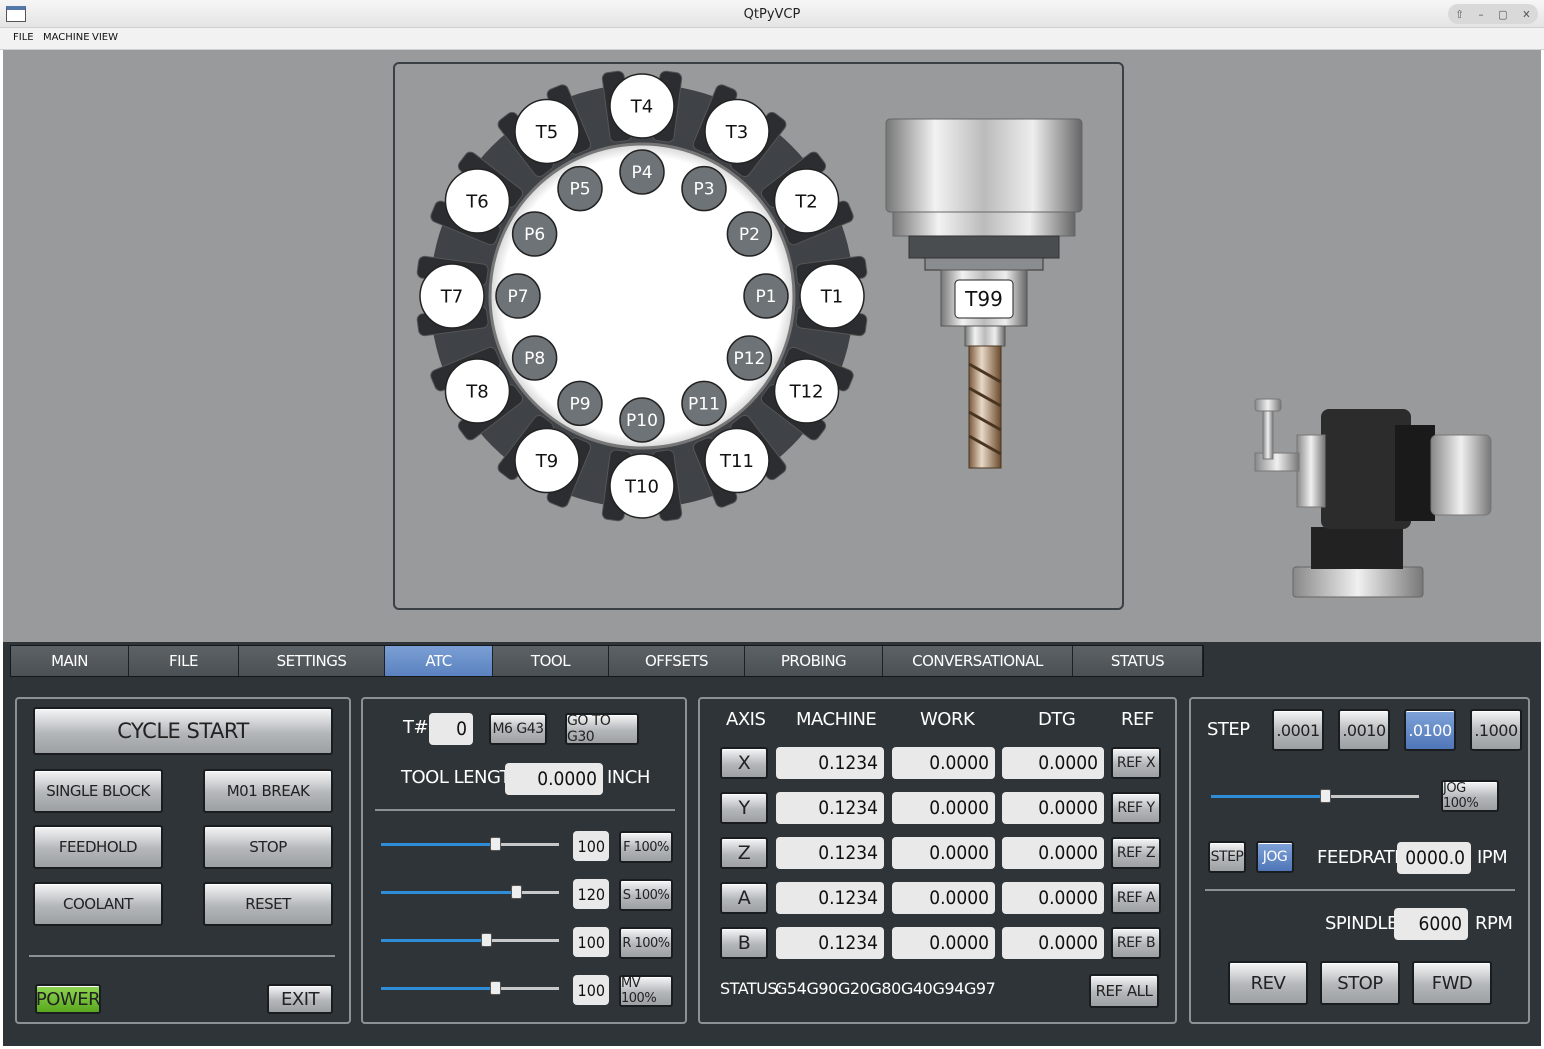 The height and width of the screenshot is (1049, 1544). What do you see at coordinates (646, 943) in the screenshot?
I see `override-reset-button: R 100%` at bounding box center [646, 943].